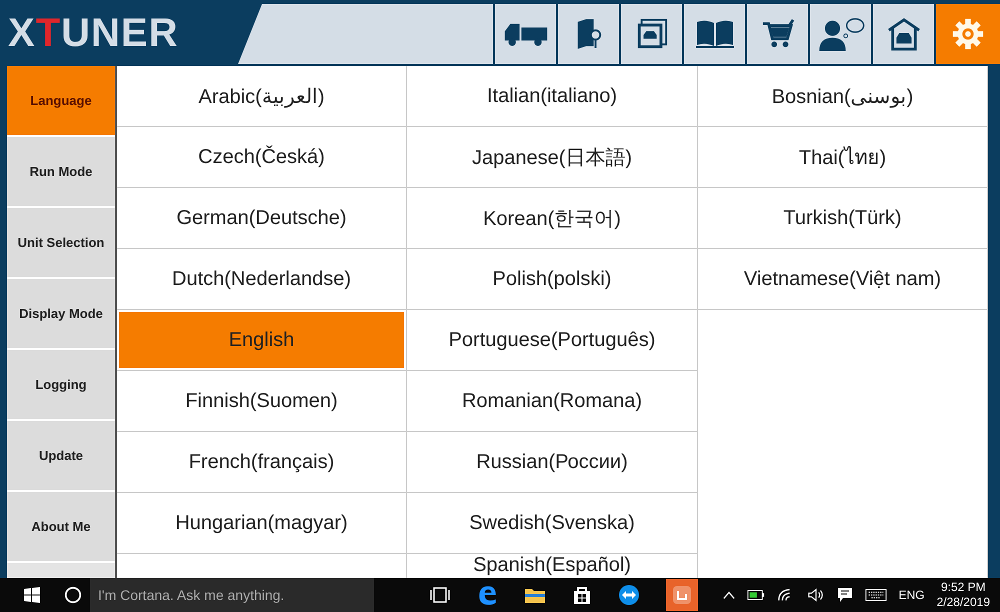 This screenshot has width=1000, height=612. I want to click on settings-icon, so click(968, 34).